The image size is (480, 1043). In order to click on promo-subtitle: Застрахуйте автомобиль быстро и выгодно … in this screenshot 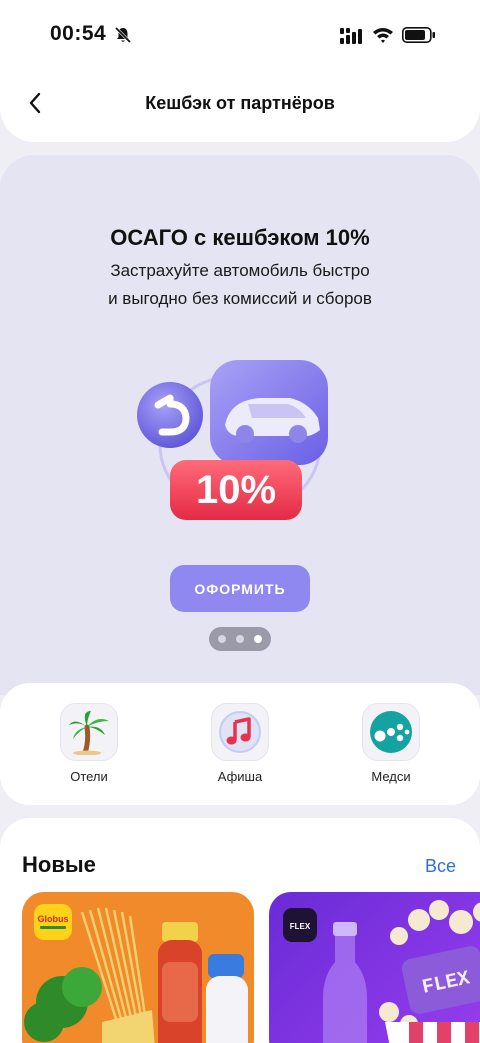, I will do `click(240, 285)`.